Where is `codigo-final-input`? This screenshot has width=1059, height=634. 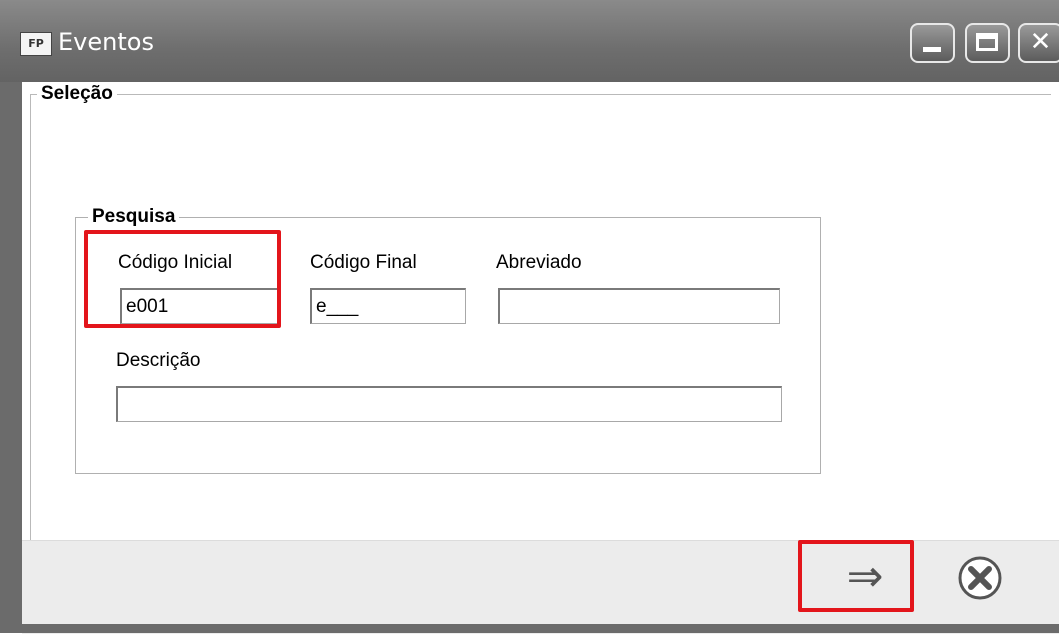
codigo-final-input is located at coordinates (388, 306).